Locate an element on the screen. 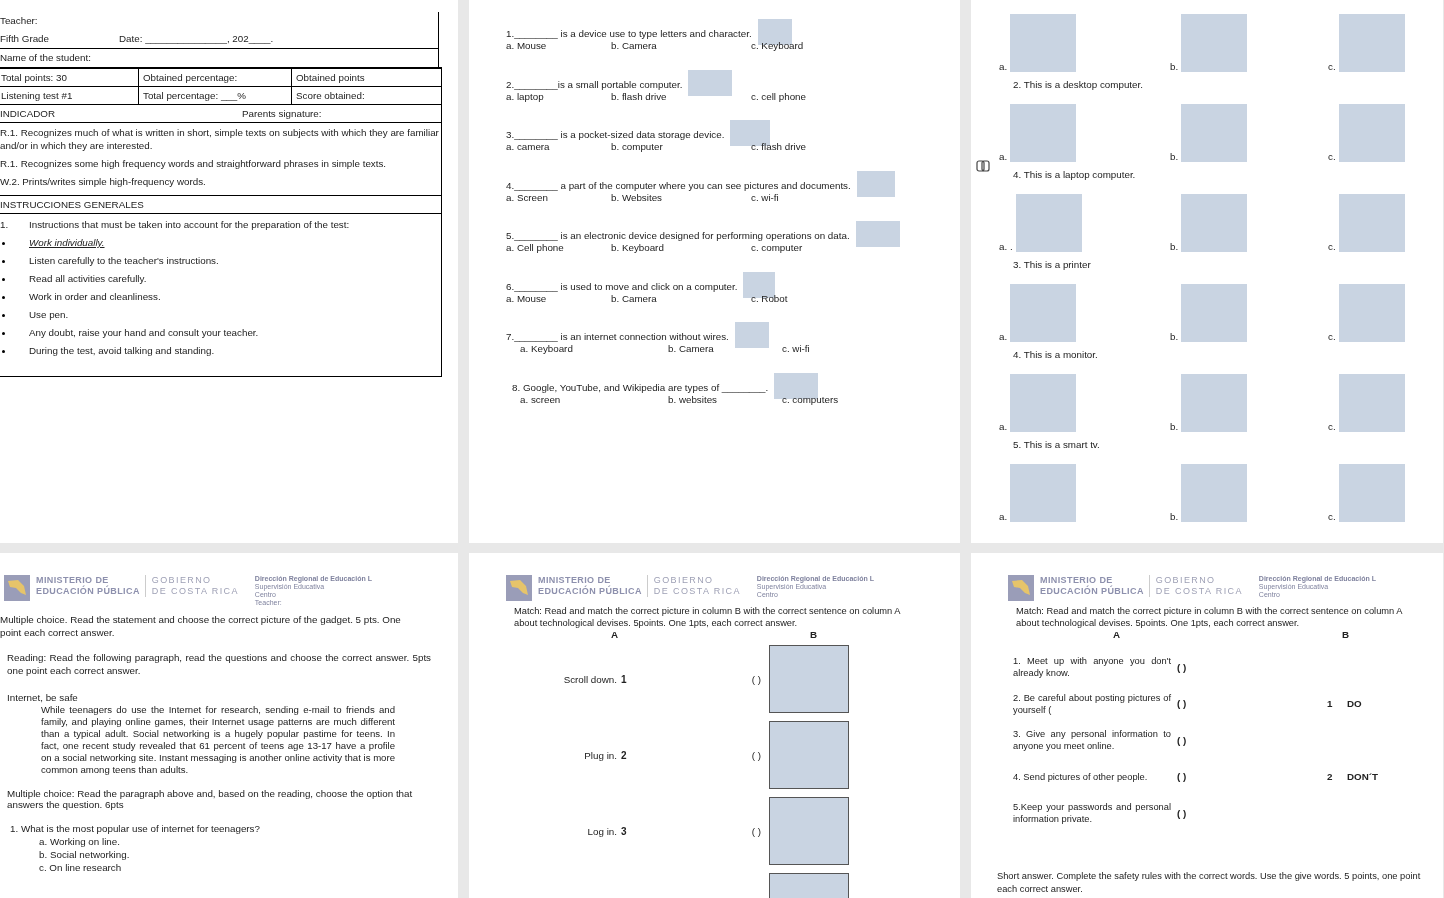 This screenshot has height=898, width=1444. sentence-text: Scroll down. is located at coordinates (590, 679).